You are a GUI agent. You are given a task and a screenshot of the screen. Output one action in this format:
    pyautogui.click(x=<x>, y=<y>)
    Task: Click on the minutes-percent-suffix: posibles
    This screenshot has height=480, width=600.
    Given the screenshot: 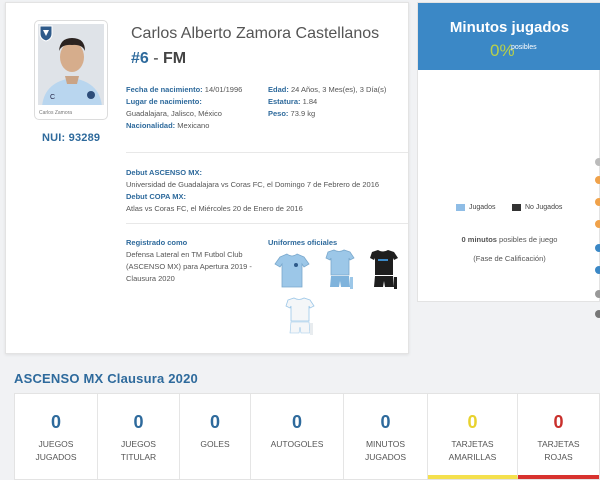 What is the action you would take?
    pyautogui.click(x=524, y=47)
    